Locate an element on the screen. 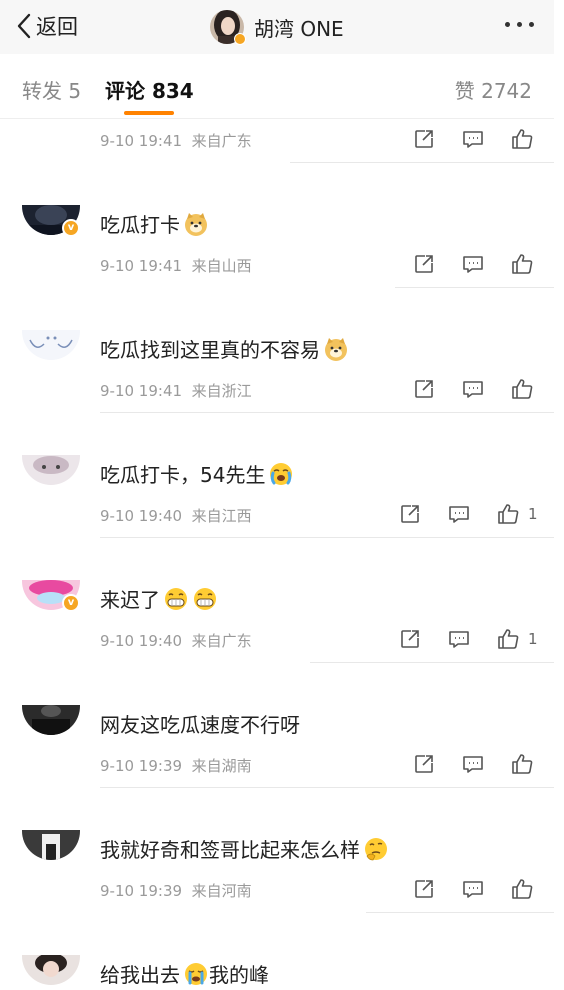 The image size is (564, 990). top-navigation-bar: 返回 胡湾 ONE is located at coordinates (277, 27).